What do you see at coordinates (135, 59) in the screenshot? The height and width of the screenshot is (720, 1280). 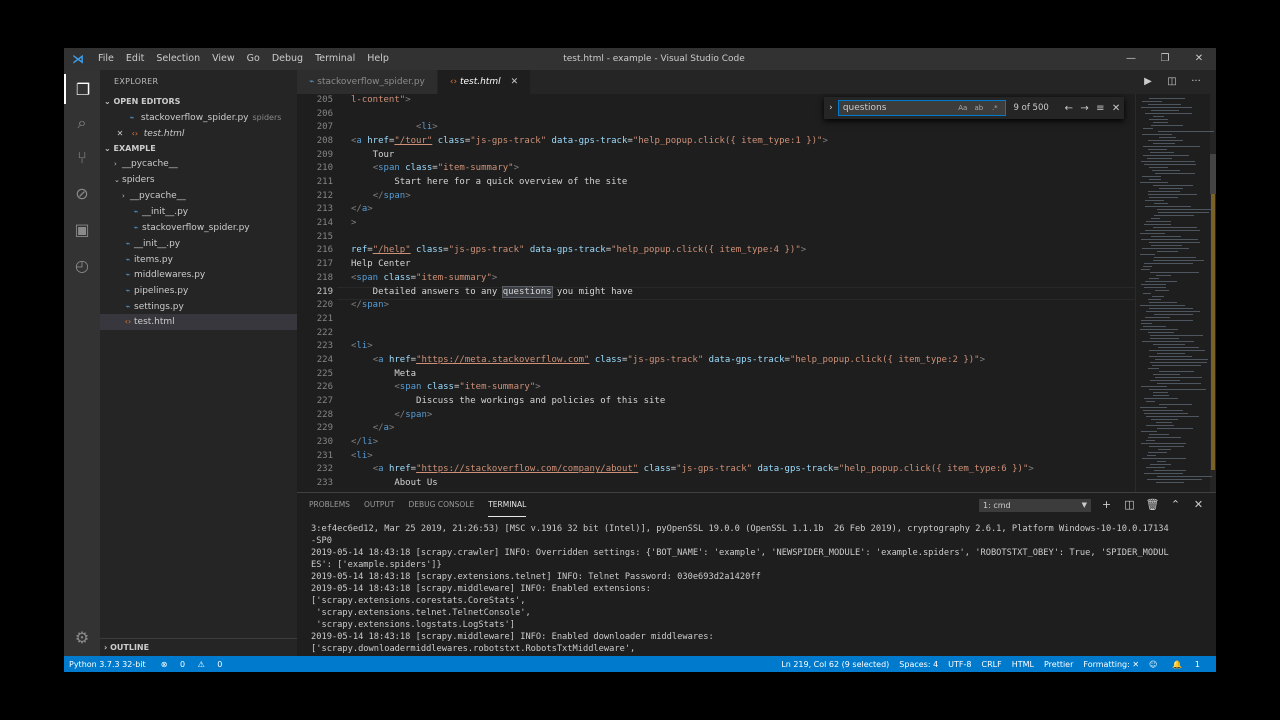 I see `menu-edit: Edit` at bounding box center [135, 59].